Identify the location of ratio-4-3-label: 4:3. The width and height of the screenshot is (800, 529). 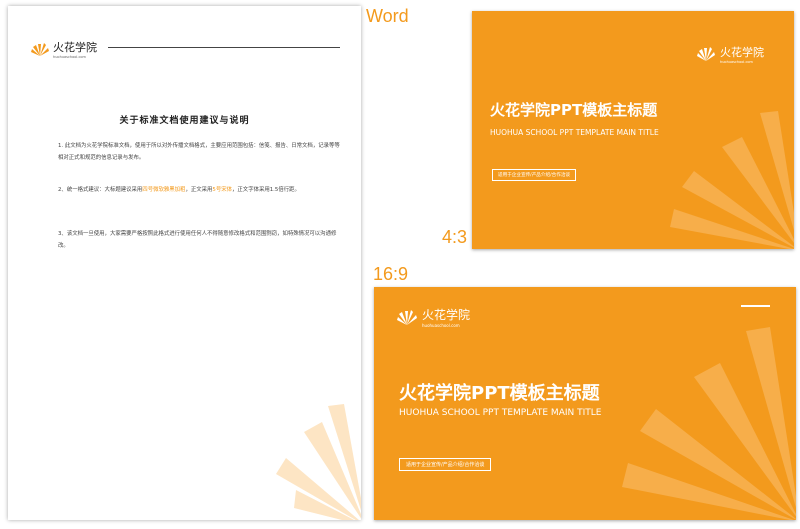
(455, 237).